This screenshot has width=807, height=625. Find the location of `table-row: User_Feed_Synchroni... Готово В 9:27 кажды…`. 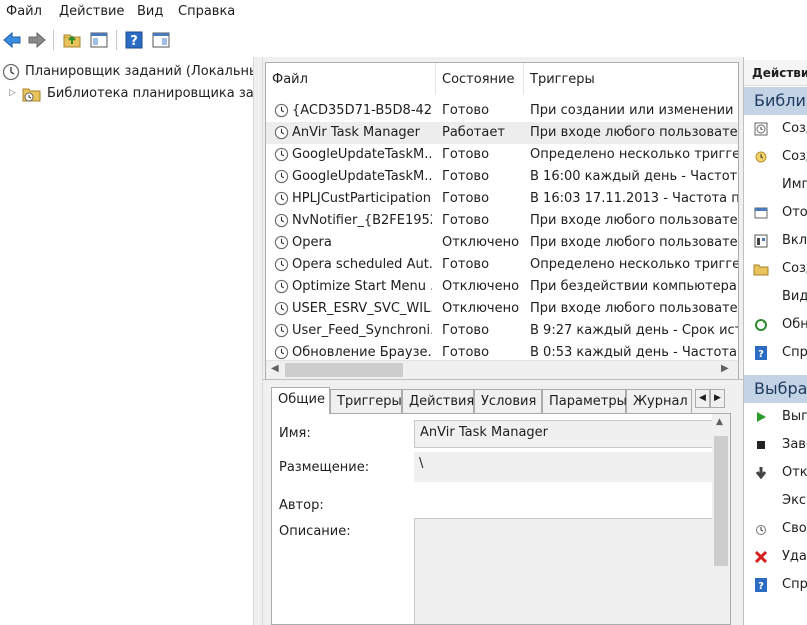

table-row: User_Feed_Synchroni... Готово В 9:27 кажды… is located at coordinates (502, 331).